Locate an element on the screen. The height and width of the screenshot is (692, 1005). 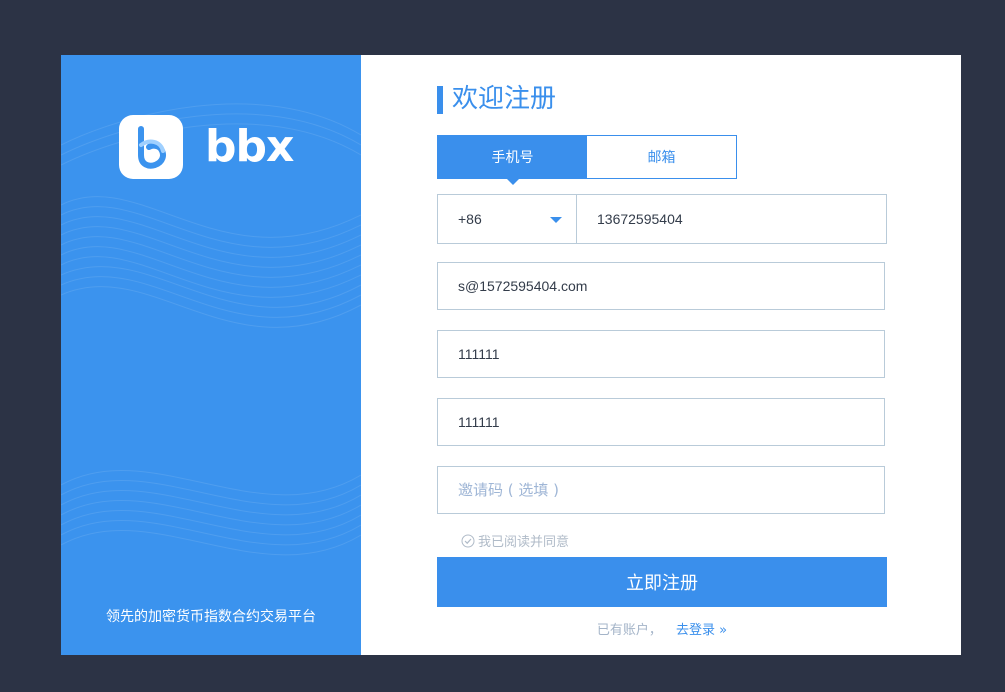
email-input is located at coordinates (661, 286).